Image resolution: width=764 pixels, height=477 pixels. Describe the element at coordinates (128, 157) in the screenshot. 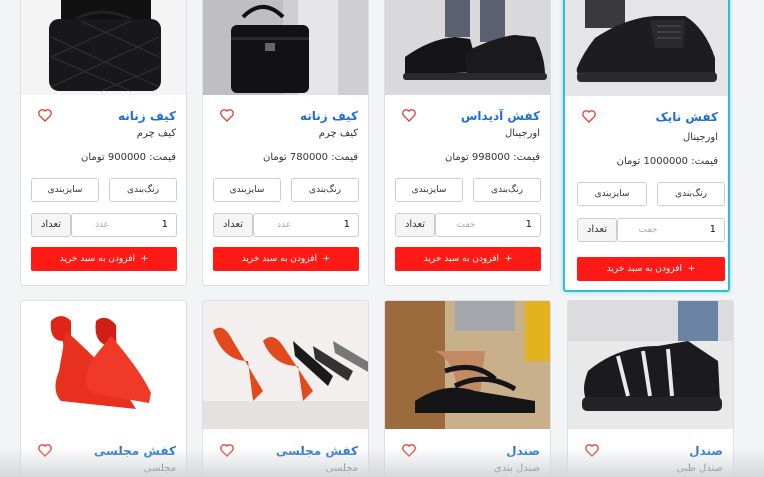

I see `product-price: قیمت: 900000 تومان` at that location.